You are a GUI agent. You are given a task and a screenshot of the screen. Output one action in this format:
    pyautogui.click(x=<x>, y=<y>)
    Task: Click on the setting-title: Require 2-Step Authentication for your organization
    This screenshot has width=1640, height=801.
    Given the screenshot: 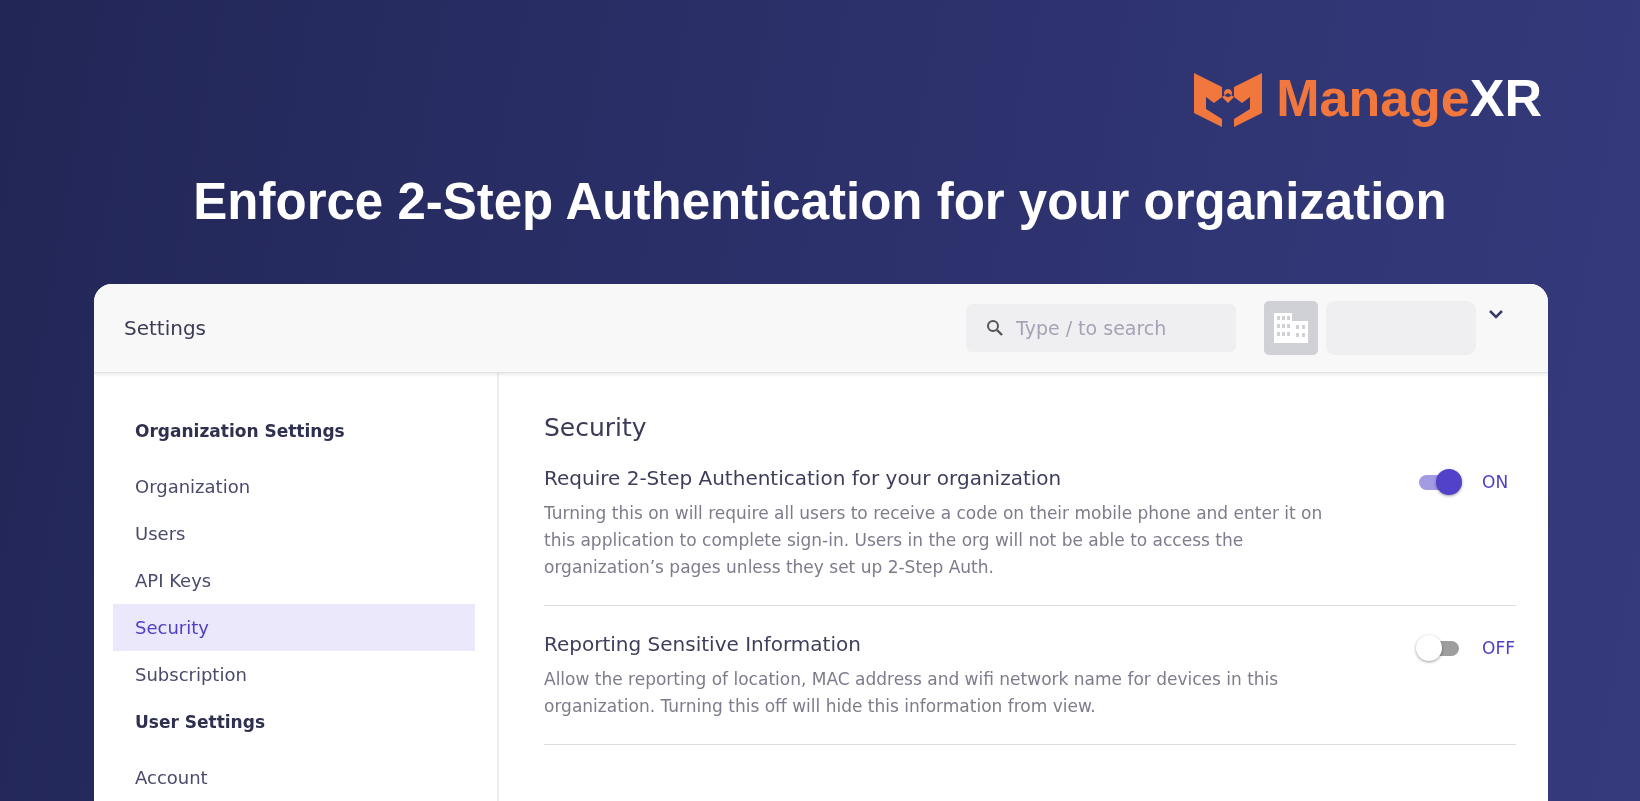 What is the action you would take?
    pyautogui.click(x=803, y=478)
    